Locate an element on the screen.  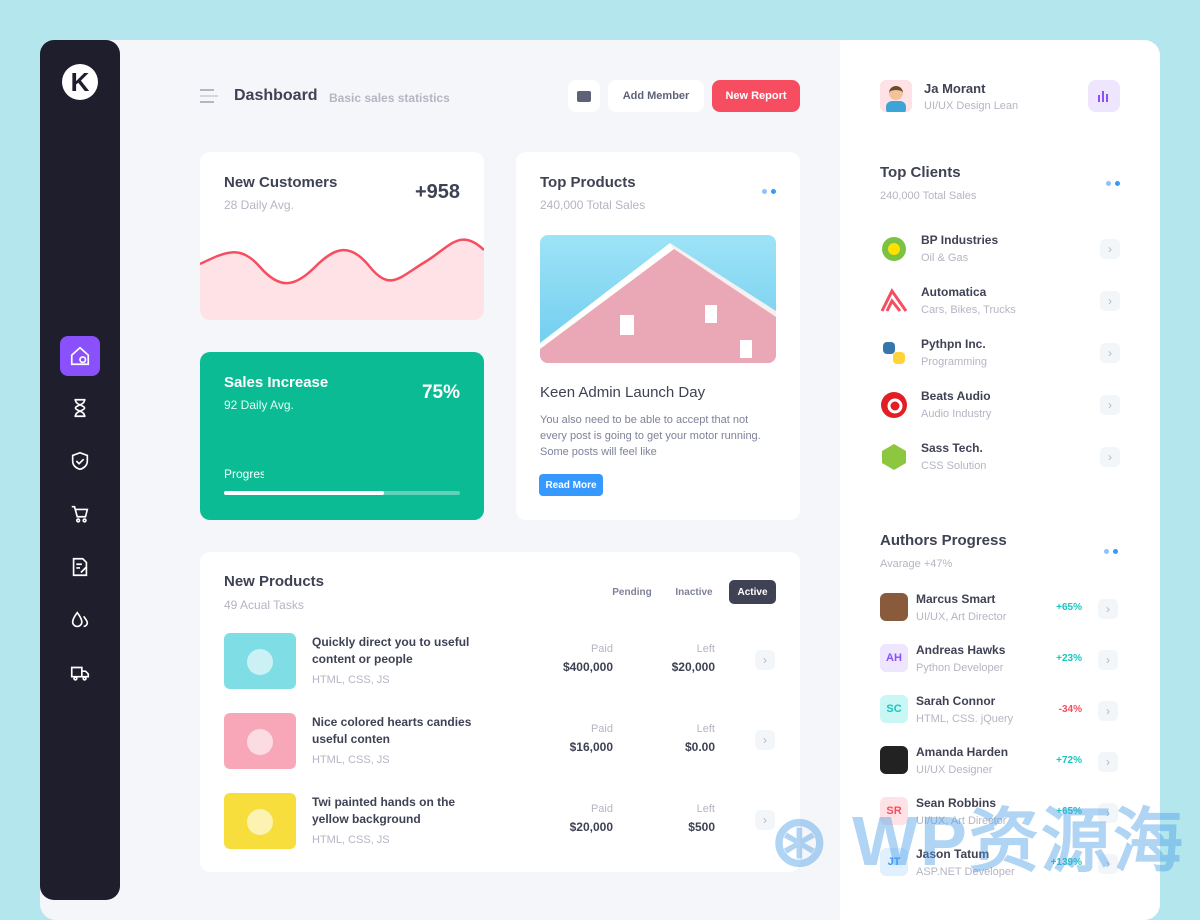
new-customers-card: New Customers 28 Daily Avg. +958 is located at coordinates (342, 236).